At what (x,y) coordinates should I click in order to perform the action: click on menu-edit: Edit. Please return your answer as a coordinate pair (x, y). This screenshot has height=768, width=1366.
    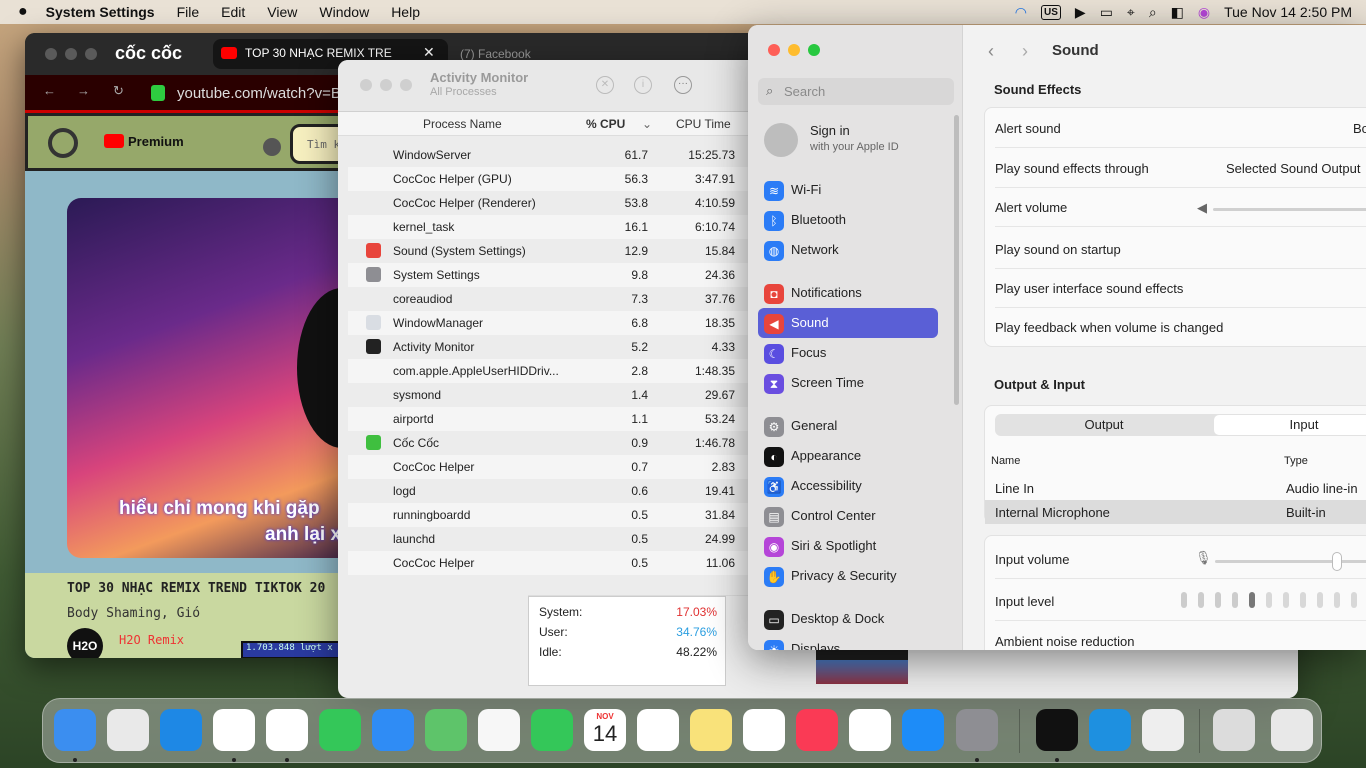
    Looking at the image, I should click on (233, 12).